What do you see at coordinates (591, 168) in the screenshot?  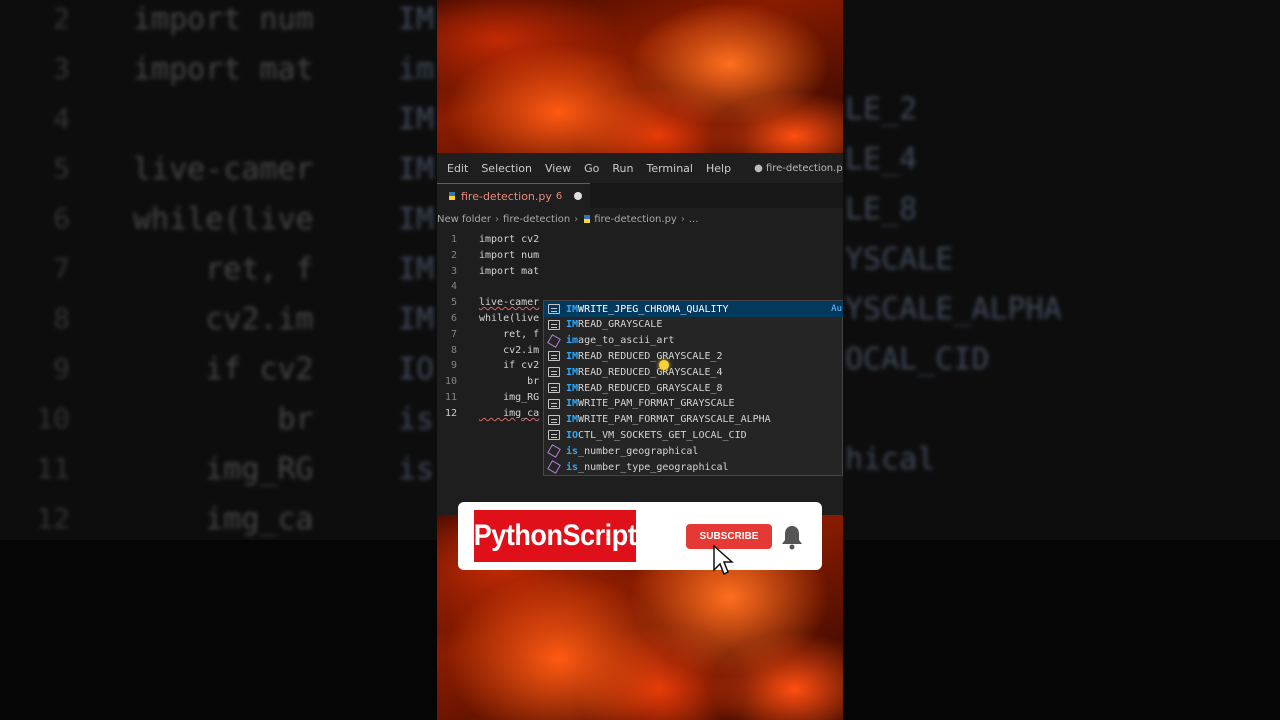 I see `menu-go: Go` at bounding box center [591, 168].